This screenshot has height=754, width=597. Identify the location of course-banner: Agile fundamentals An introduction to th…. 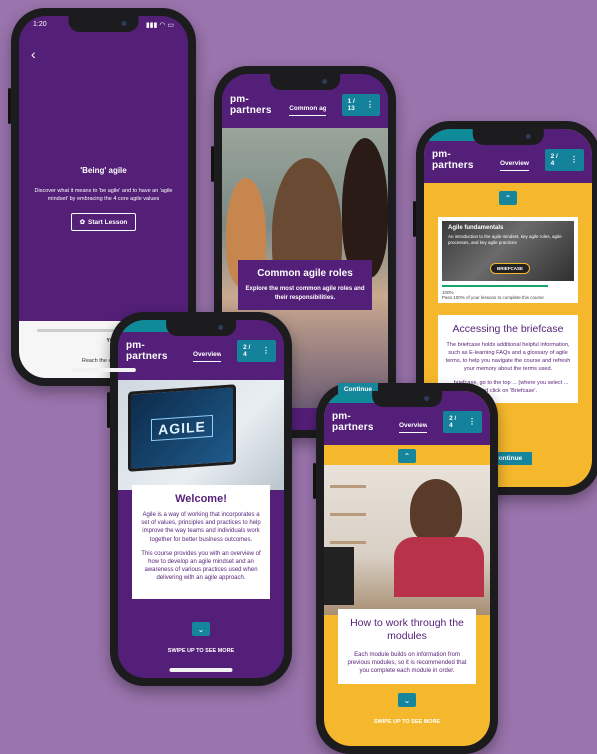
(508, 251).